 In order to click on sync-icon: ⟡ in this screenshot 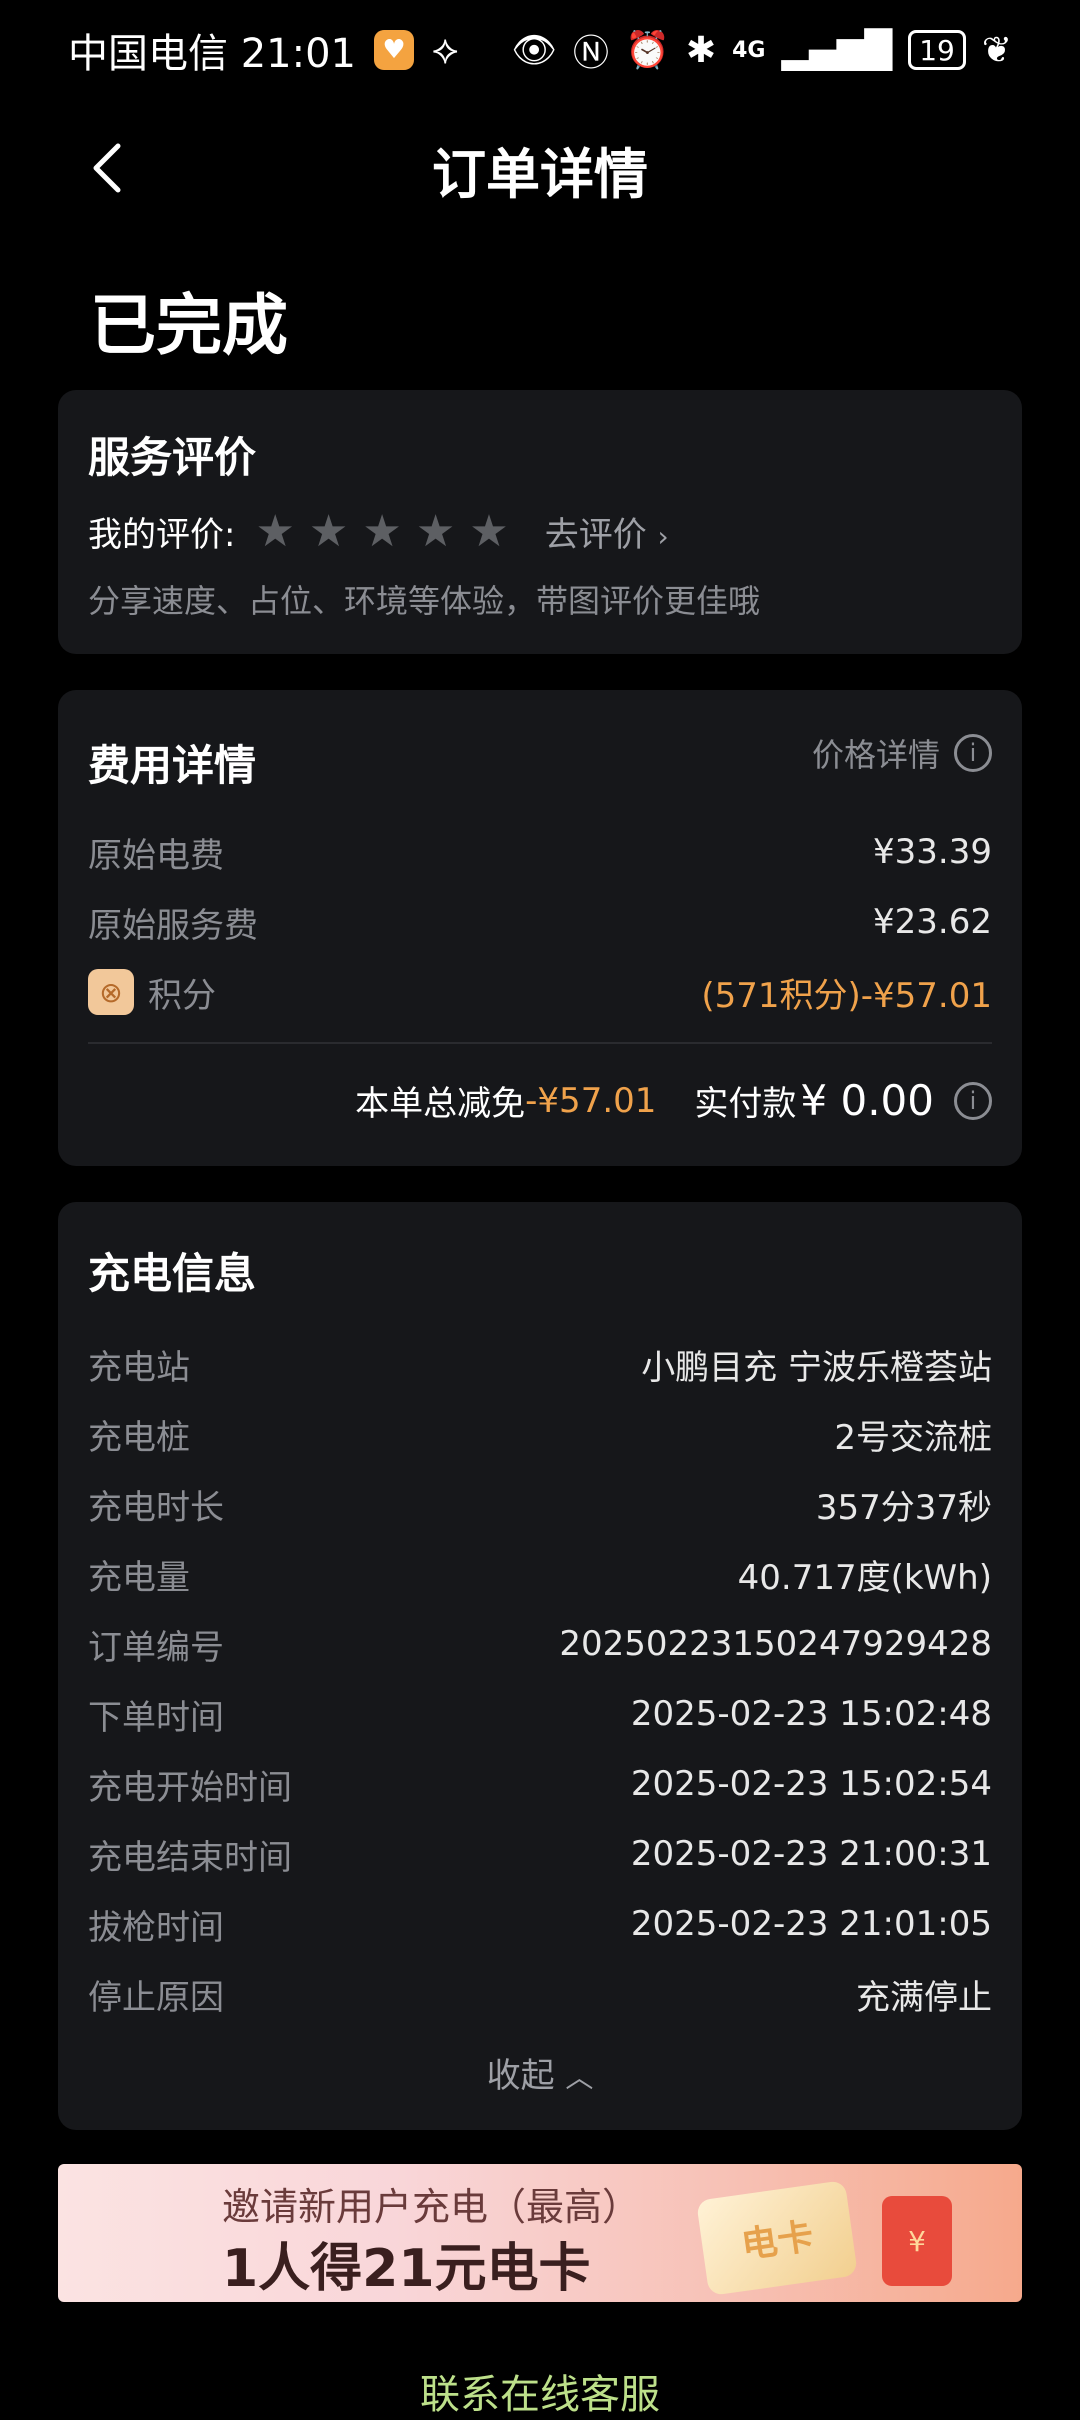, I will do `click(445, 50)`.